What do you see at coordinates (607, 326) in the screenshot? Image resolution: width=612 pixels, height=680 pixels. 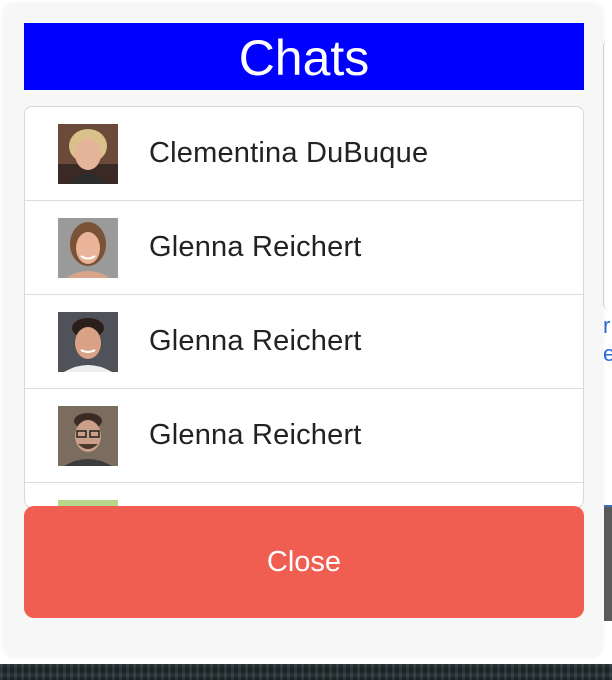 I see `background-link-fragment: r` at bounding box center [607, 326].